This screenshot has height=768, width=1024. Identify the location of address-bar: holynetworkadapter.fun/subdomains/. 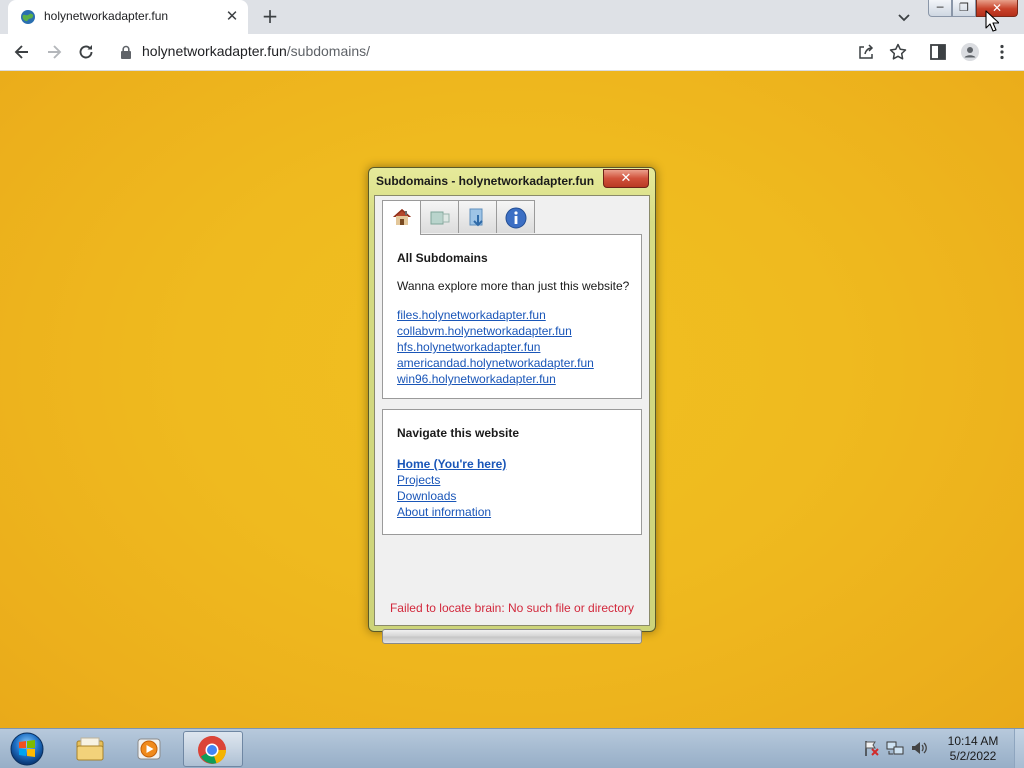
(515, 52).